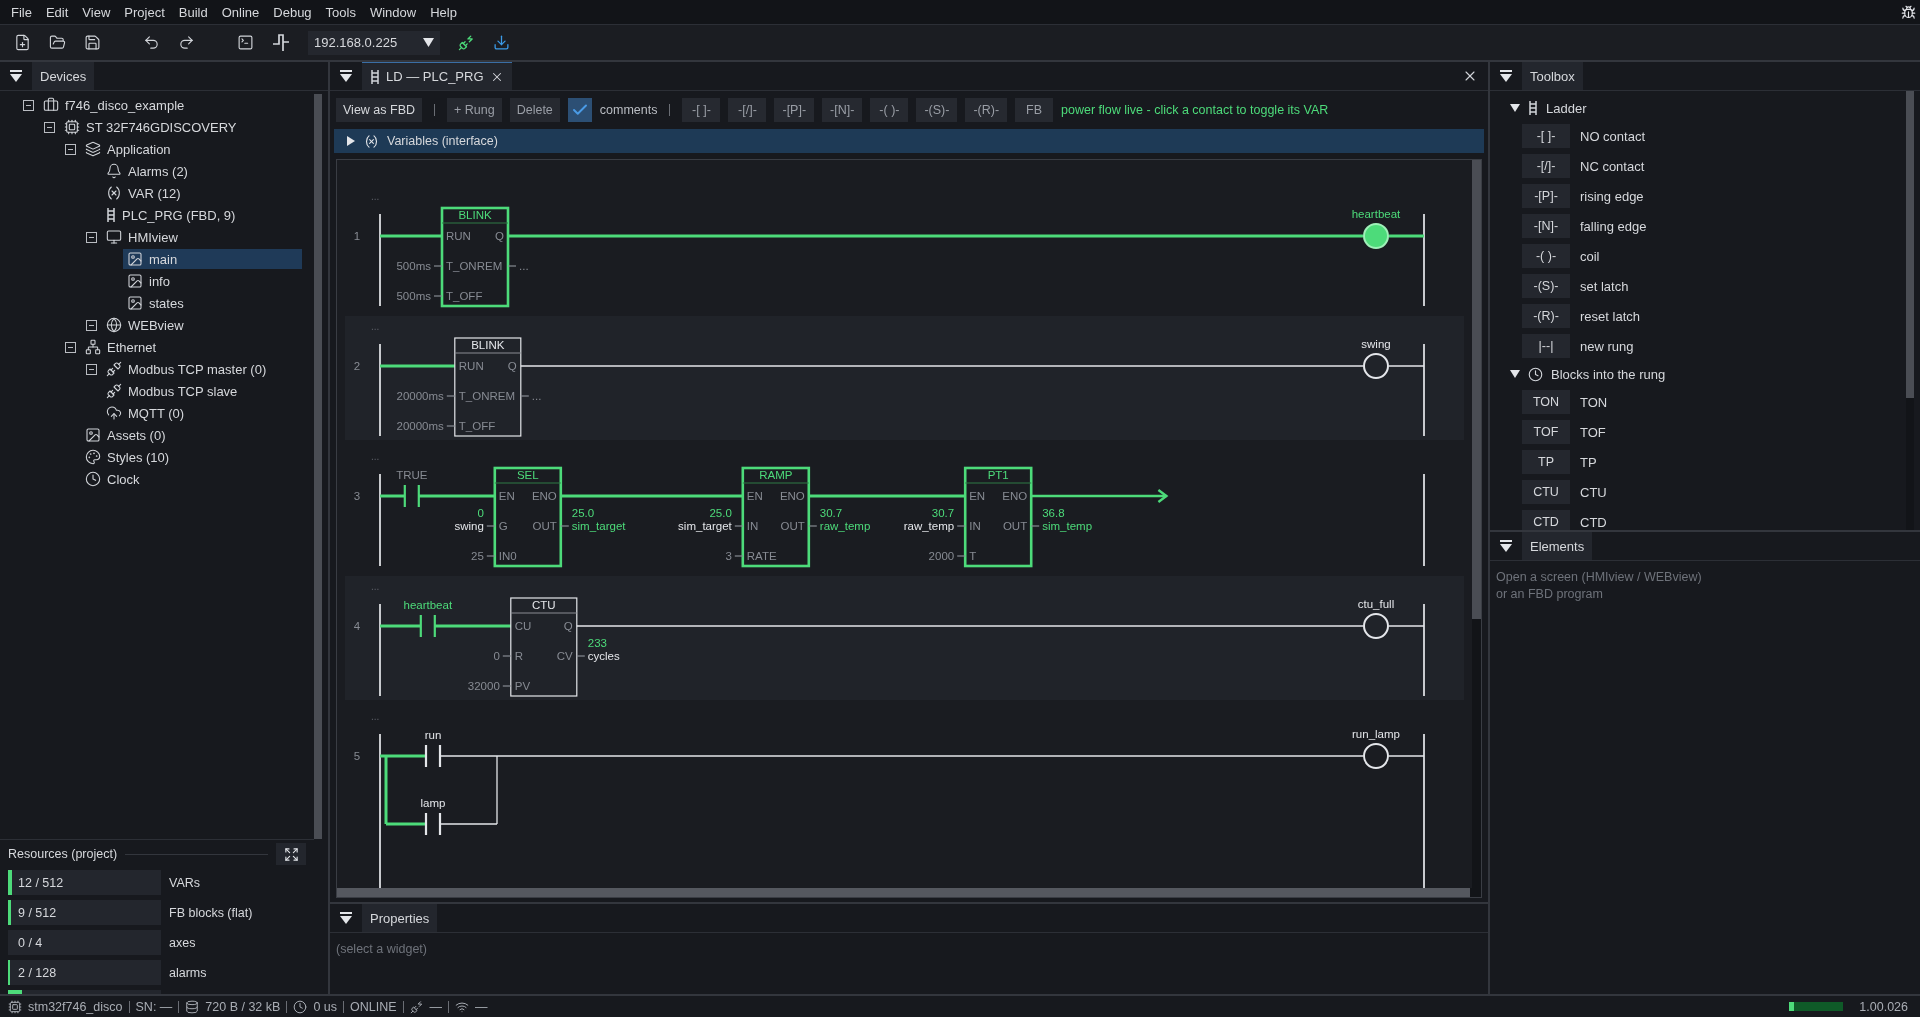 This screenshot has width=1920, height=1017. Describe the element at coordinates (63, 76) in the screenshot. I see `panel-tab: Devices` at that location.